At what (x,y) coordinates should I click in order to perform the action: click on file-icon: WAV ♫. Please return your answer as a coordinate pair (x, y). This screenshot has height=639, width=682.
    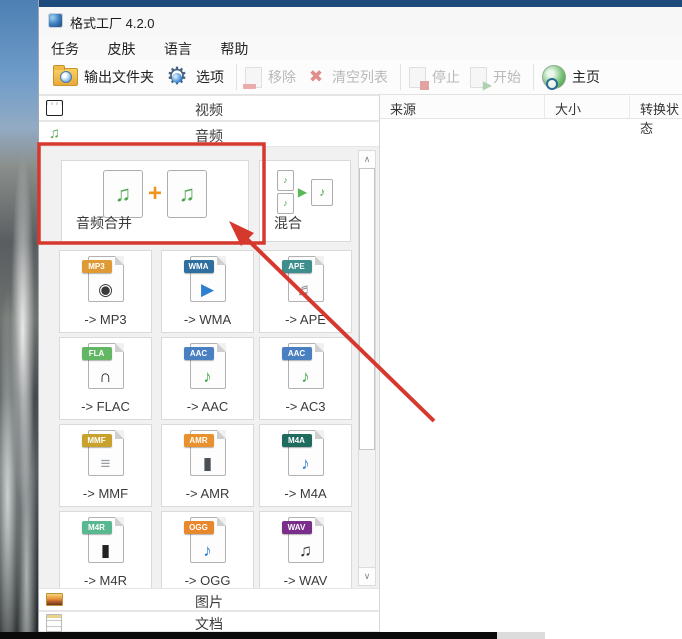
    Looking at the image, I should click on (302, 540).